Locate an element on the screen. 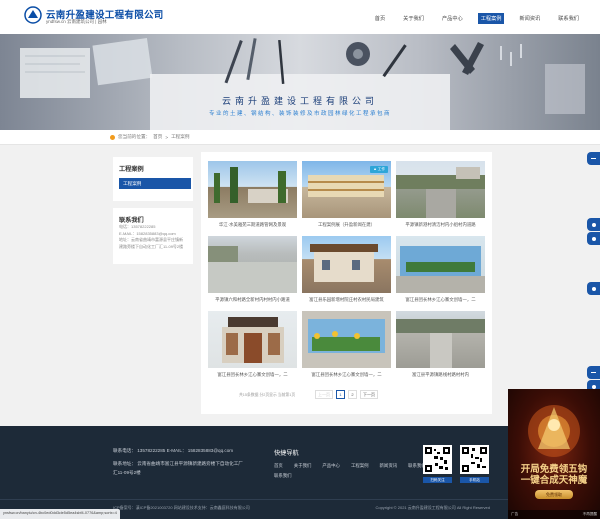  float-message-button is located at coordinates (593, 372).